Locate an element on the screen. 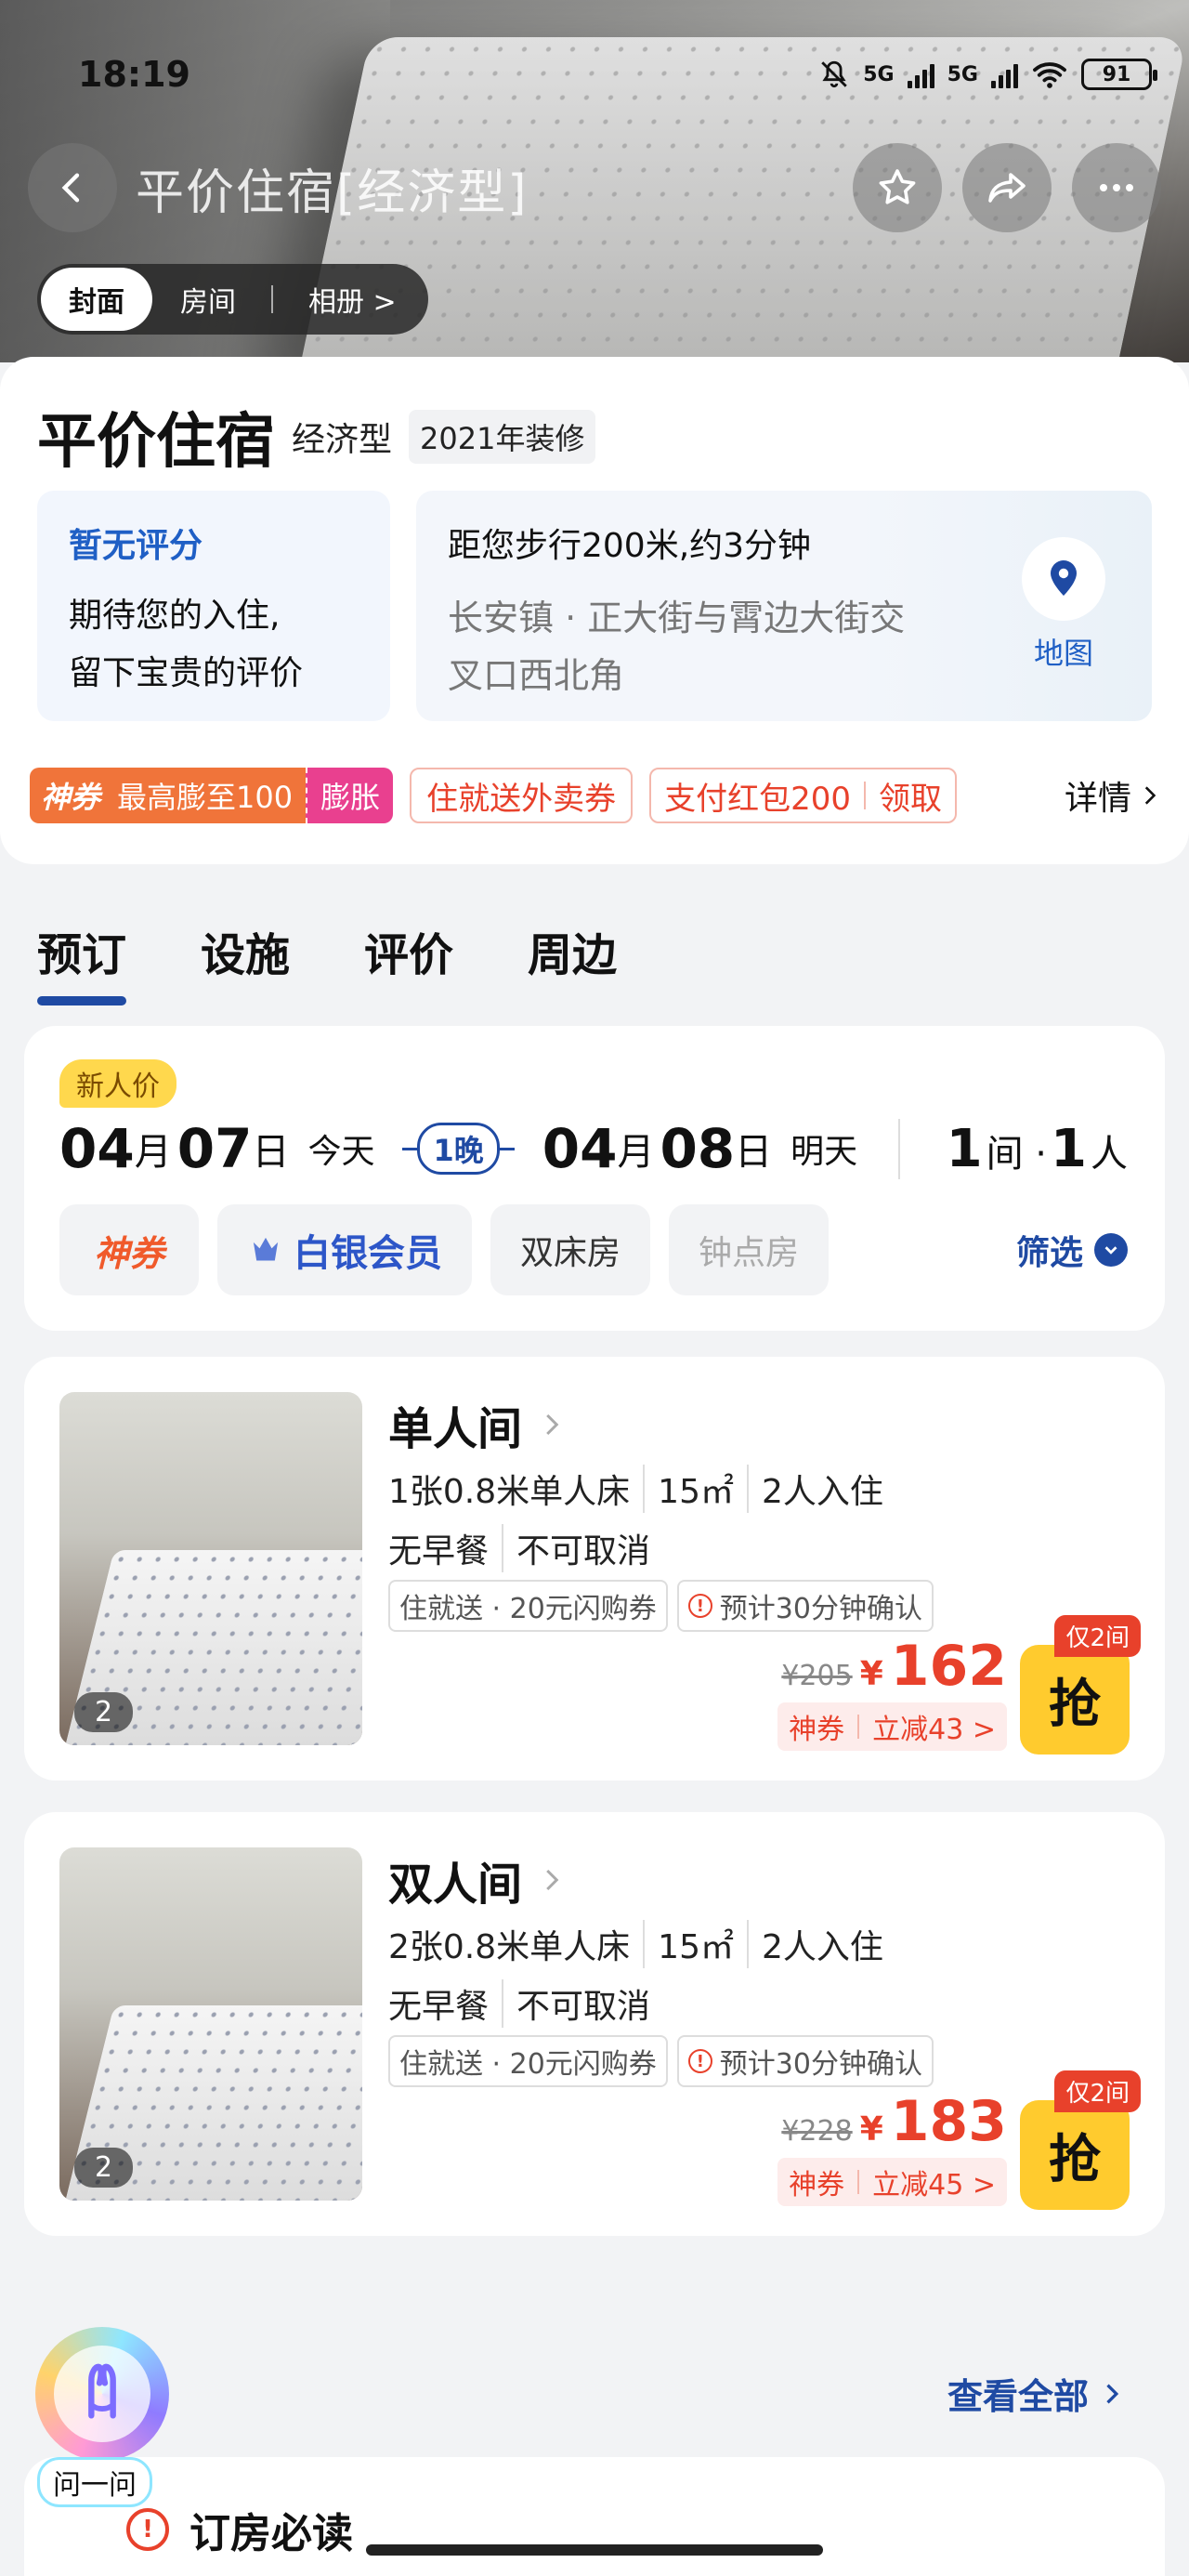  date-selector: 04 月 07 日 今天 1晚 04 月 08 日 明天 1 间 · 1 人 is located at coordinates (593, 1148).